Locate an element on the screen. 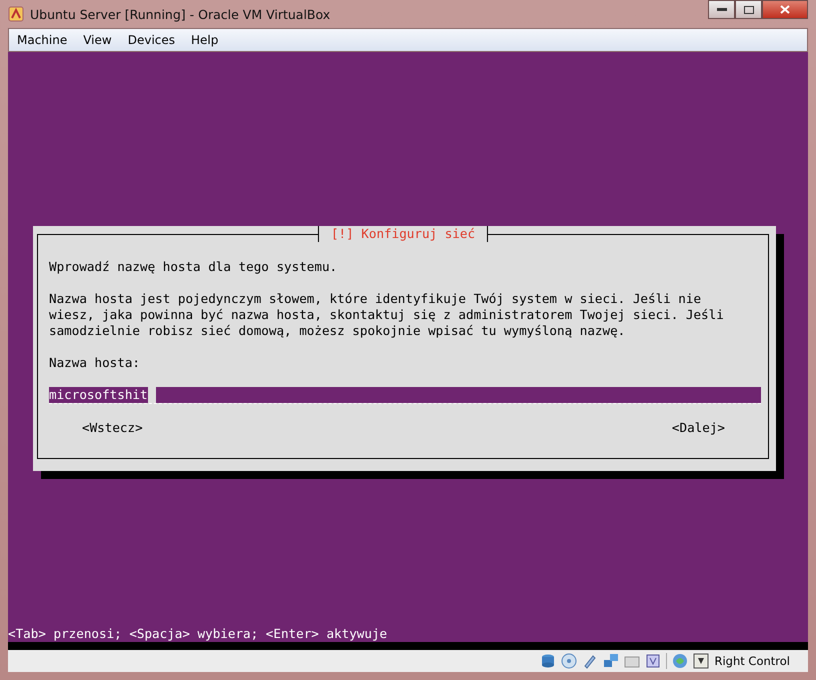  menu-item: Machine is located at coordinates (42, 40).